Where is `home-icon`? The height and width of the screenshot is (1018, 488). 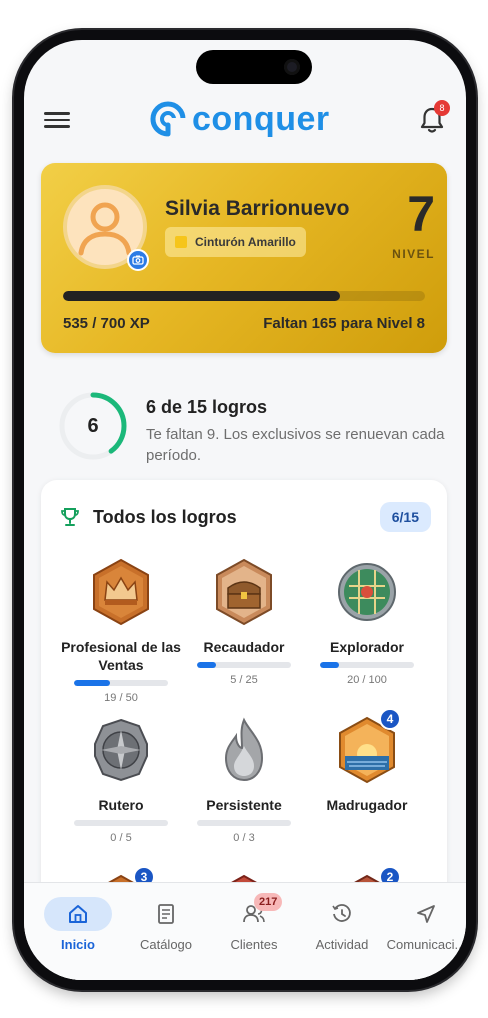 home-icon is located at coordinates (78, 914).